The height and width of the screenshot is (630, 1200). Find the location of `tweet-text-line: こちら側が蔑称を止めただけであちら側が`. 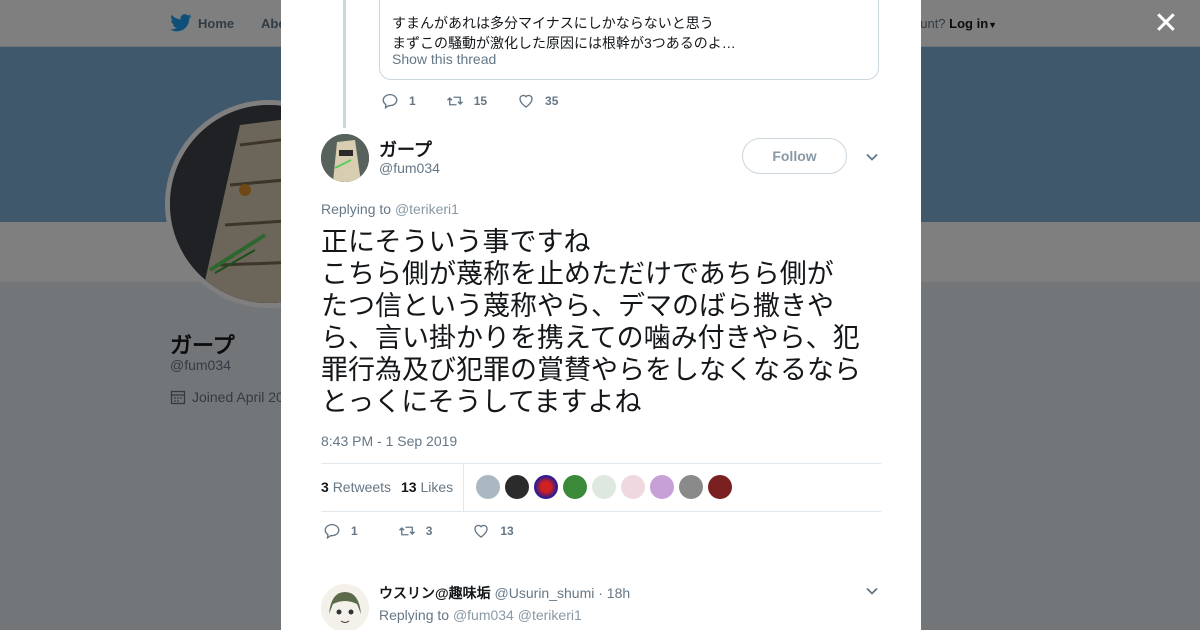

tweet-text-line: こちら側が蔑称を止めただけであちら側が is located at coordinates (577, 274).